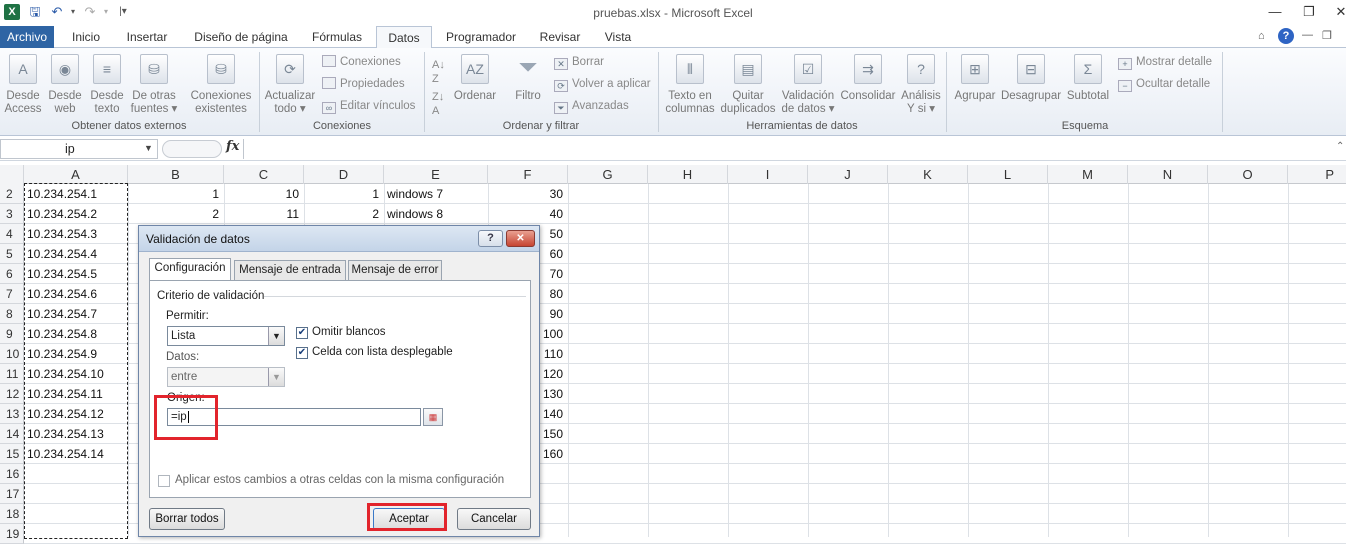 This screenshot has height=544, width=1346. Describe the element at coordinates (618, 37) in the screenshot. I see `tab-vista: Vista` at that location.